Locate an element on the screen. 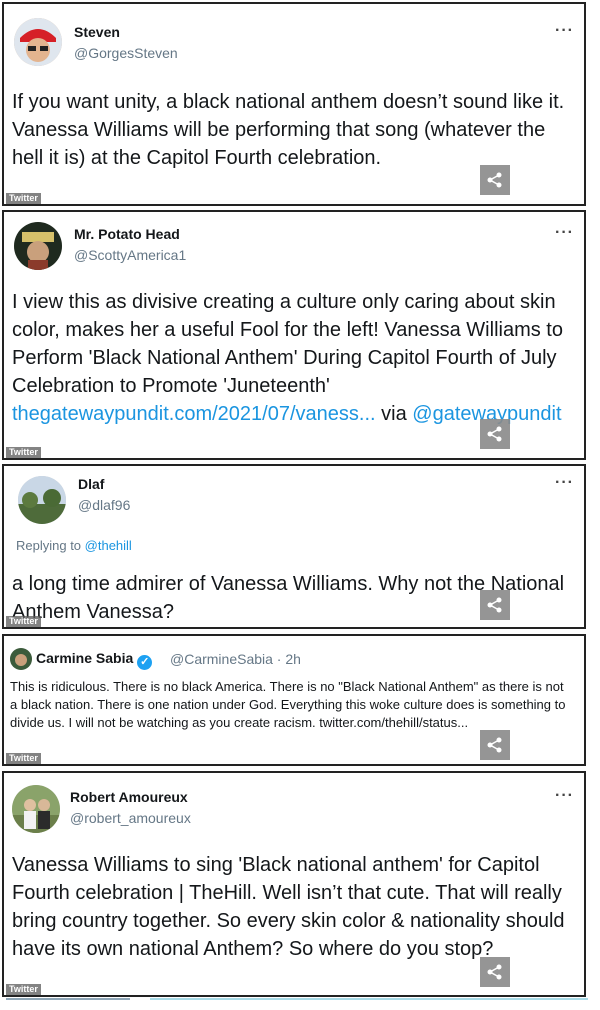  user-name: Mr. Potato Head is located at coordinates (127, 234).